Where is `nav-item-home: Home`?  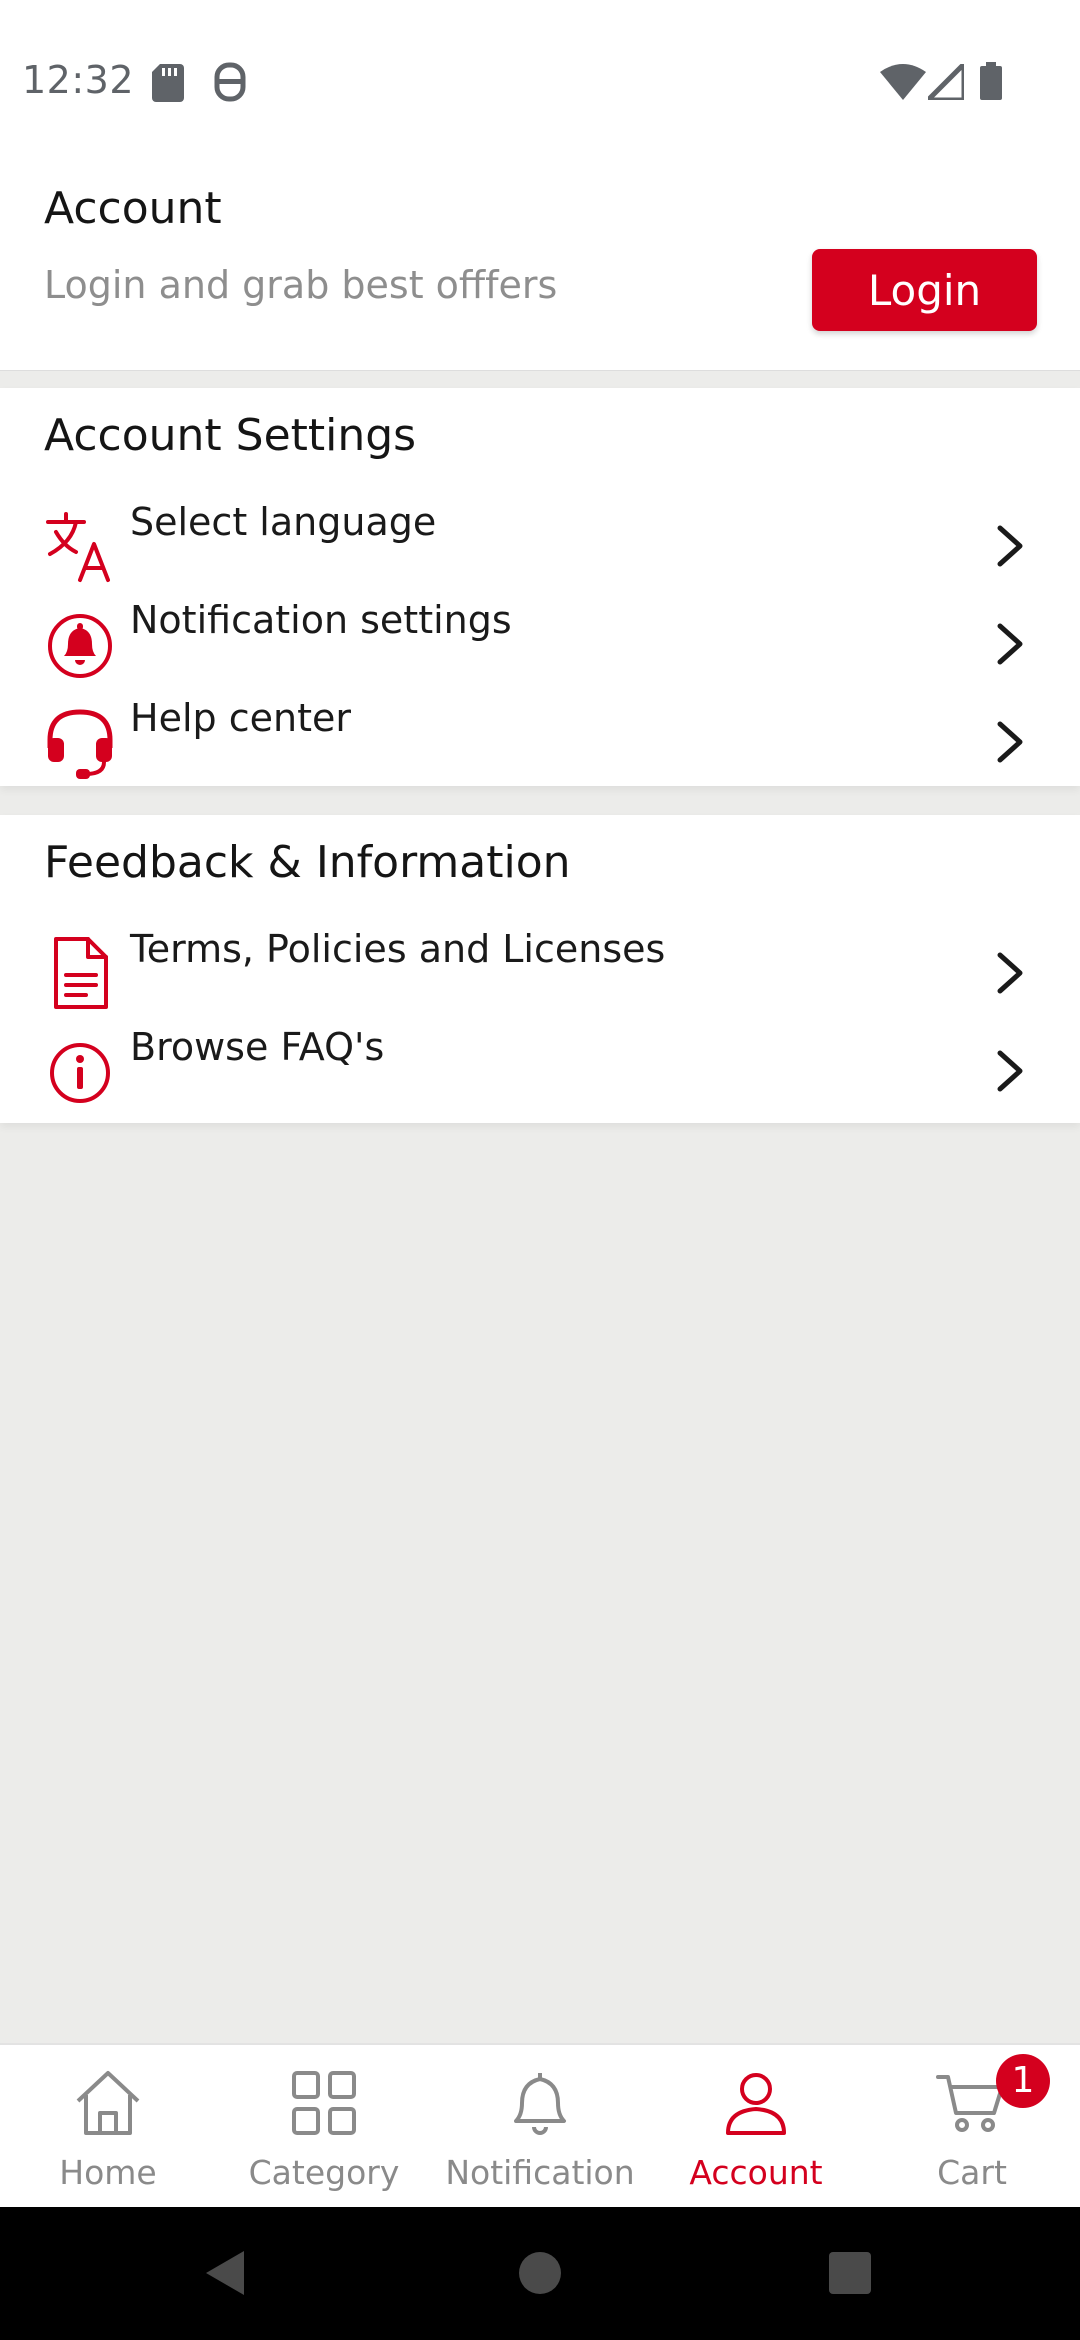
nav-item-home: Home is located at coordinates (108, 2127).